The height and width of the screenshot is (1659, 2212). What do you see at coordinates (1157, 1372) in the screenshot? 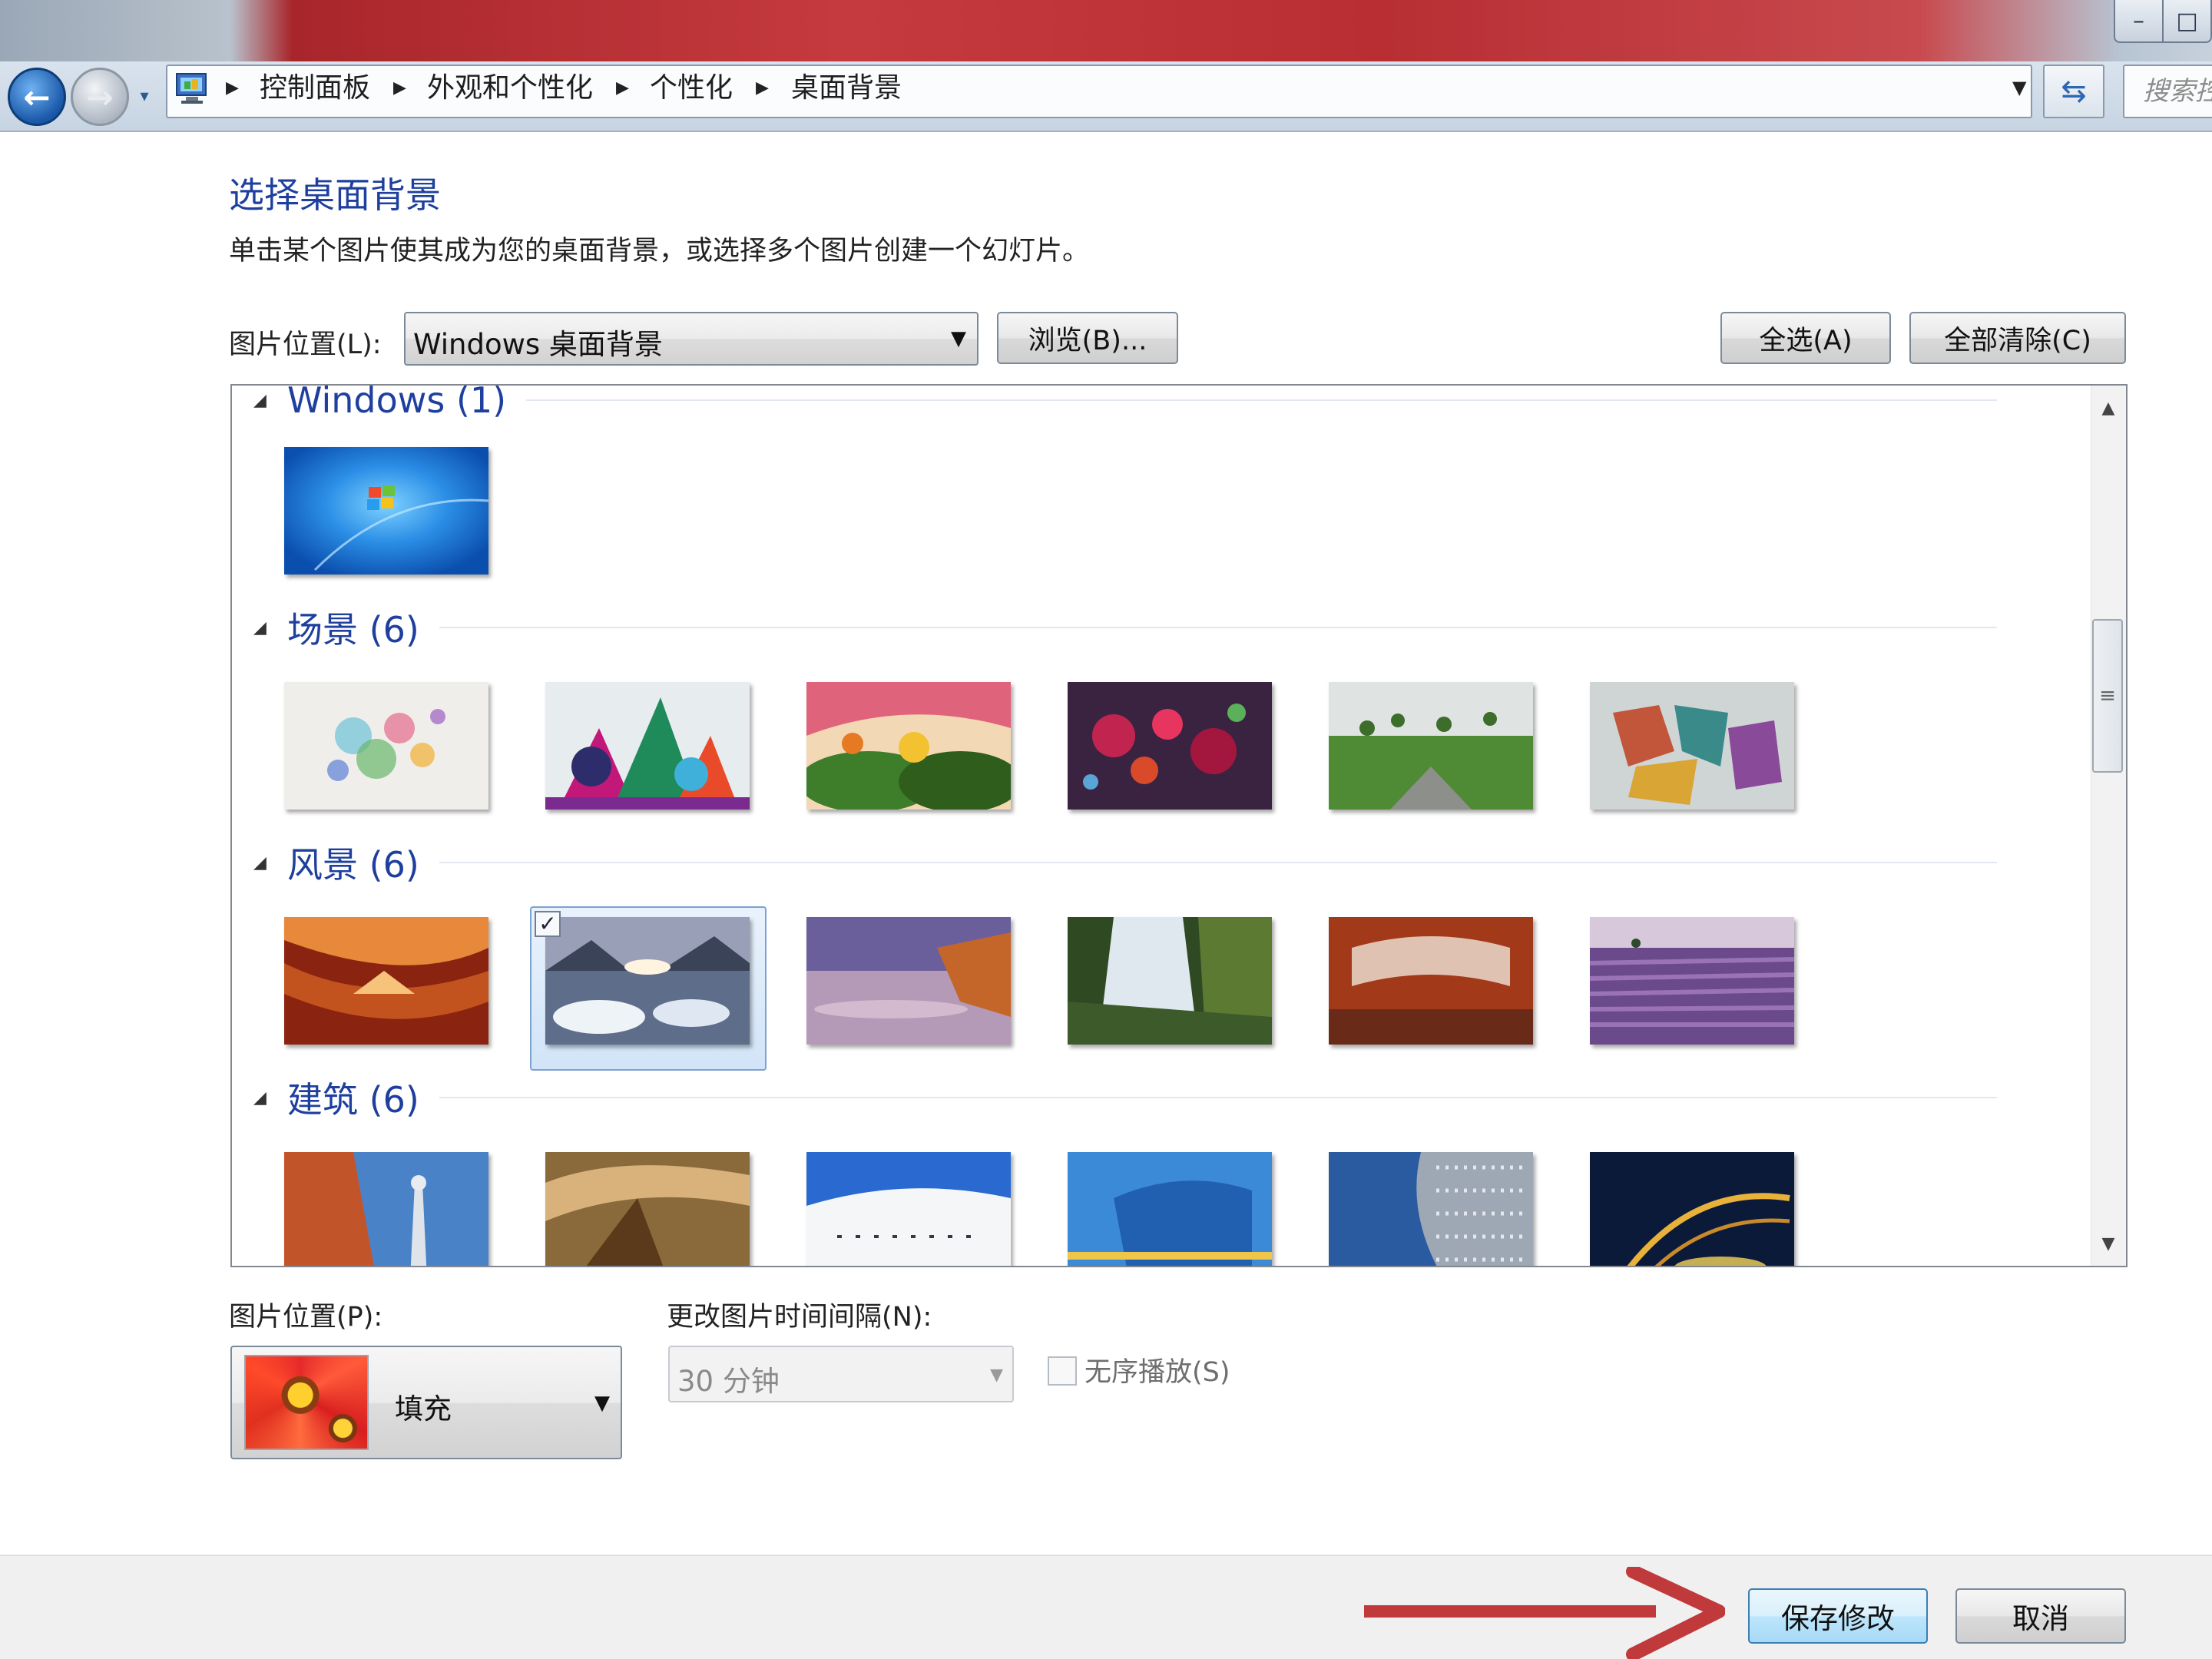
I see `shuffle-label: 无序播放(S)` at bounding box center [1157, 1372].